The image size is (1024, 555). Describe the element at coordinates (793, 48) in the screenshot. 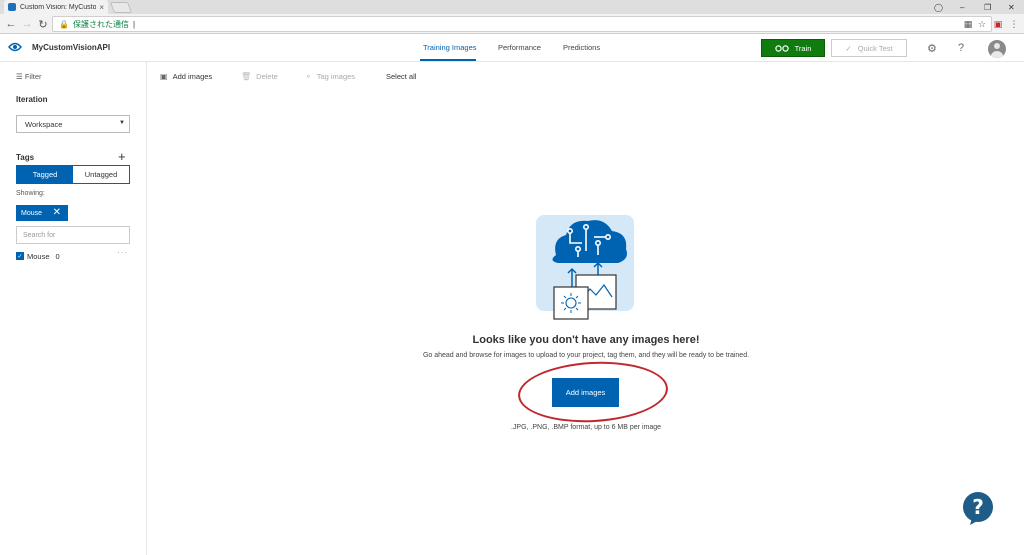

I see `train-button: Train` at that location.